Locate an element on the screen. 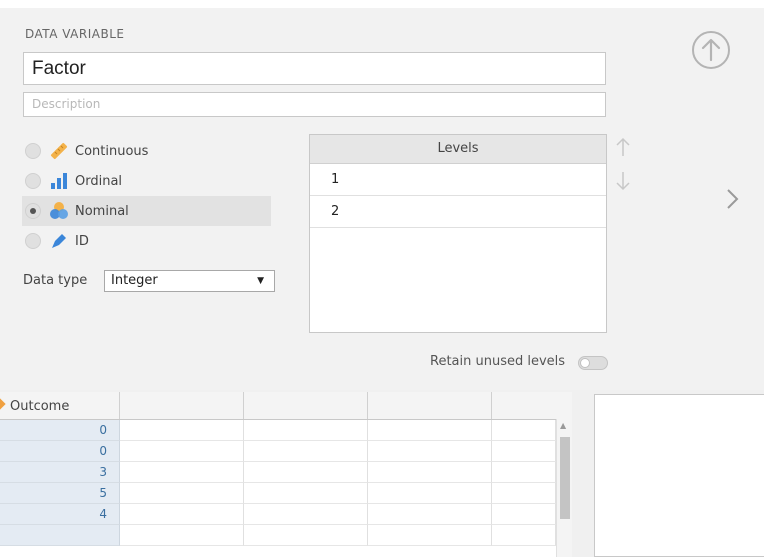 The width and height of the screenshot is (764, 557). measure-ordinal: Ordinal is located at coordinates (146, 181).